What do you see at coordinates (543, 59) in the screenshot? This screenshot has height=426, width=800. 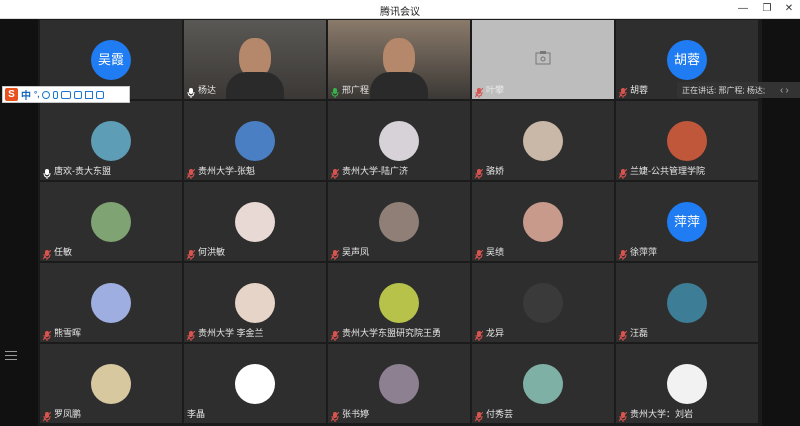 I see `participant-tile: 叶攀` at bounding box center [543, 59].